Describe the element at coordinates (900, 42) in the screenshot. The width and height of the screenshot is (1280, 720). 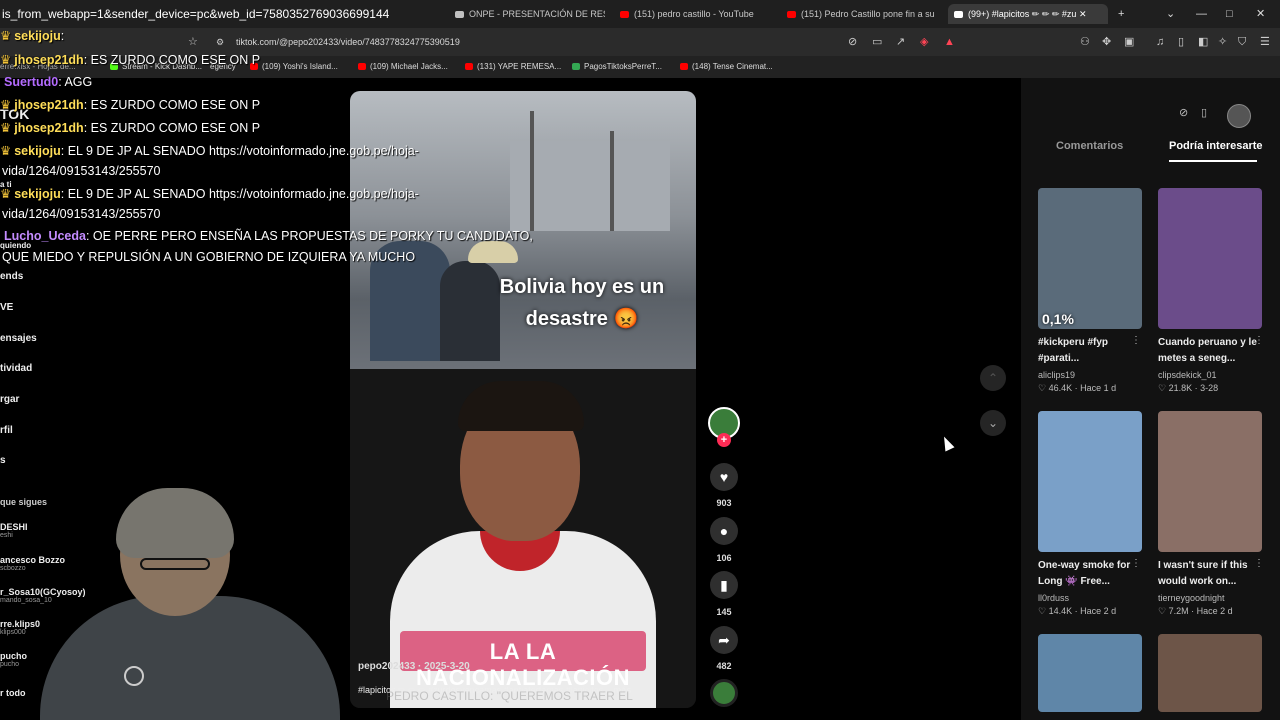
I see `share-icon: ↗` at that location.